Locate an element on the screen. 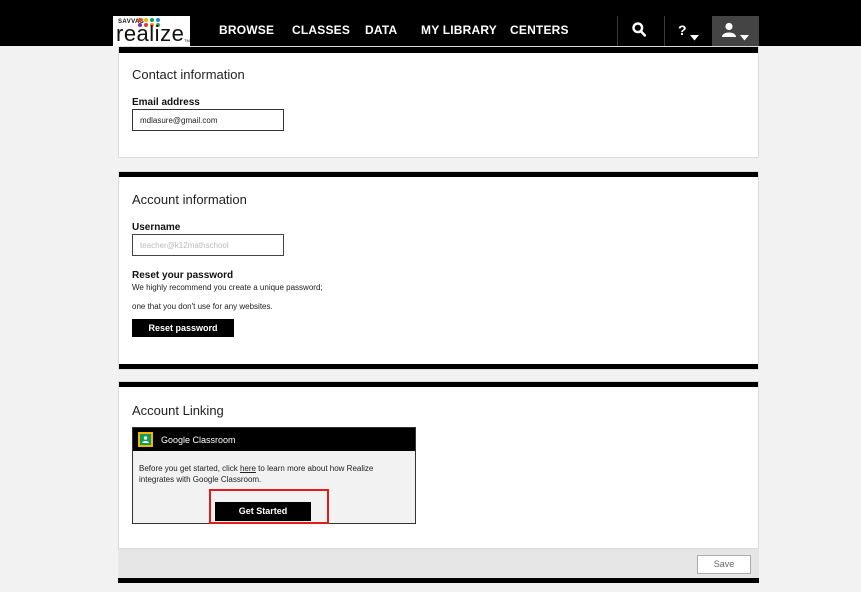 This screenshot has width=861, height=592. savvas-realize-logo: SAVVAS realize TM is located at coordinates (151, 31).